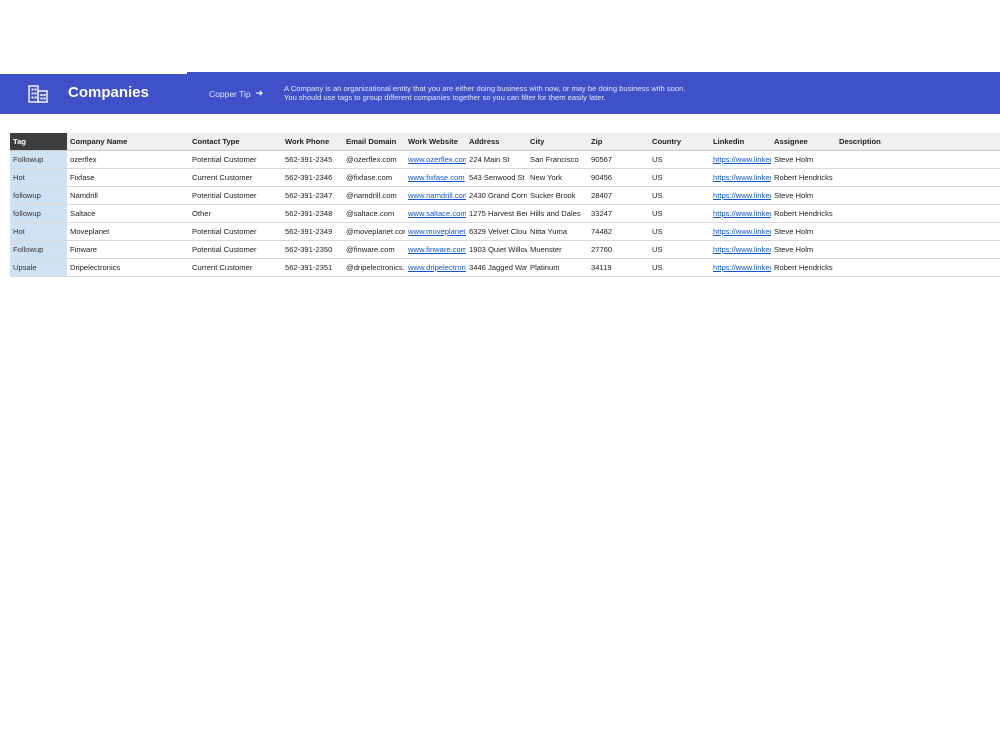 The image size is (1000, 750). Describe the element at coordinates (618, 249) in the screenshot. I see `zip-cell: 27760` at that location.